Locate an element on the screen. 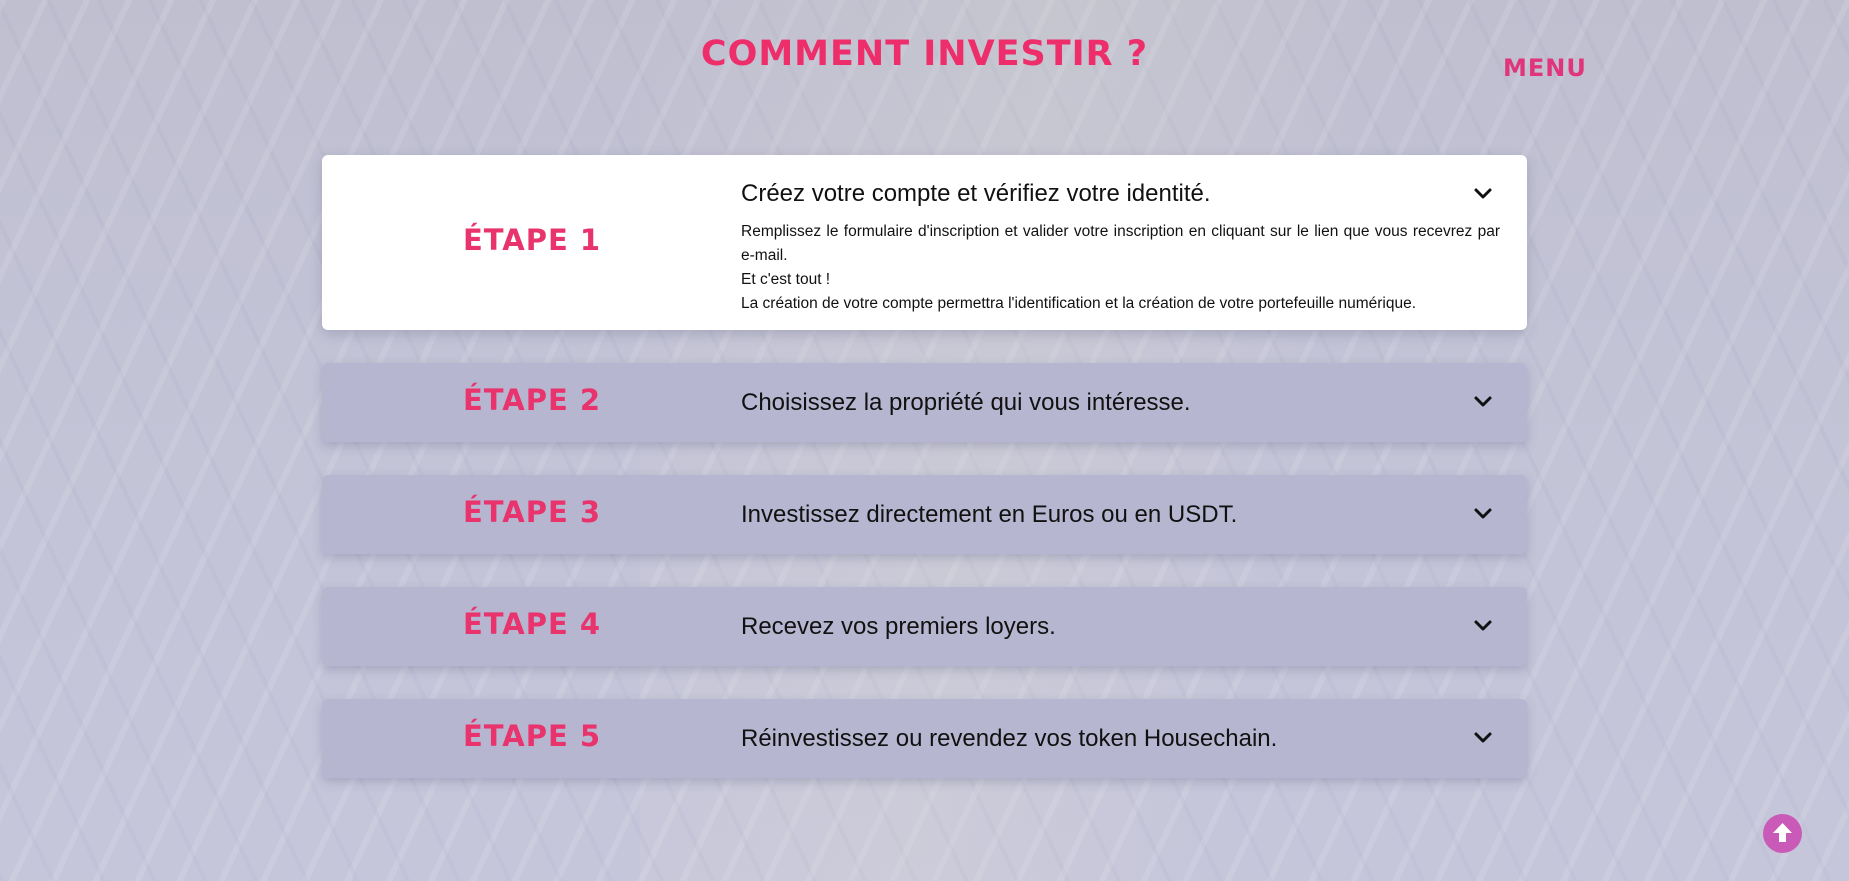 The width and height of the screenshot is (1849, 881). step-label: ÉTAPE 4 is located at coordinates (532, 624).